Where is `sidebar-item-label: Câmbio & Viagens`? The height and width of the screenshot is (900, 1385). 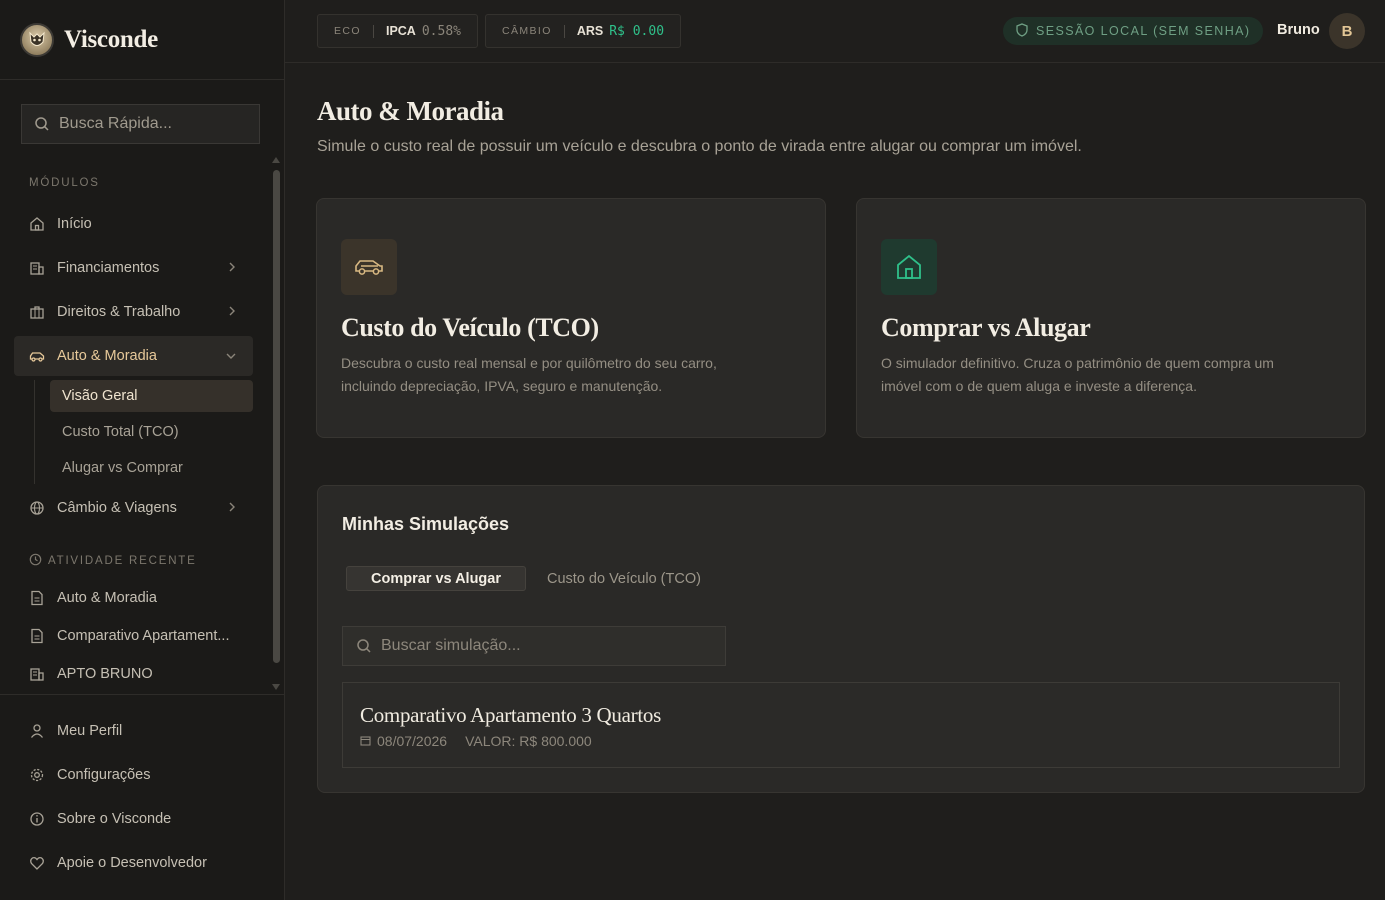 sidebar-item-label: Câmbio & Viagens is located at coordinates (117, 508).